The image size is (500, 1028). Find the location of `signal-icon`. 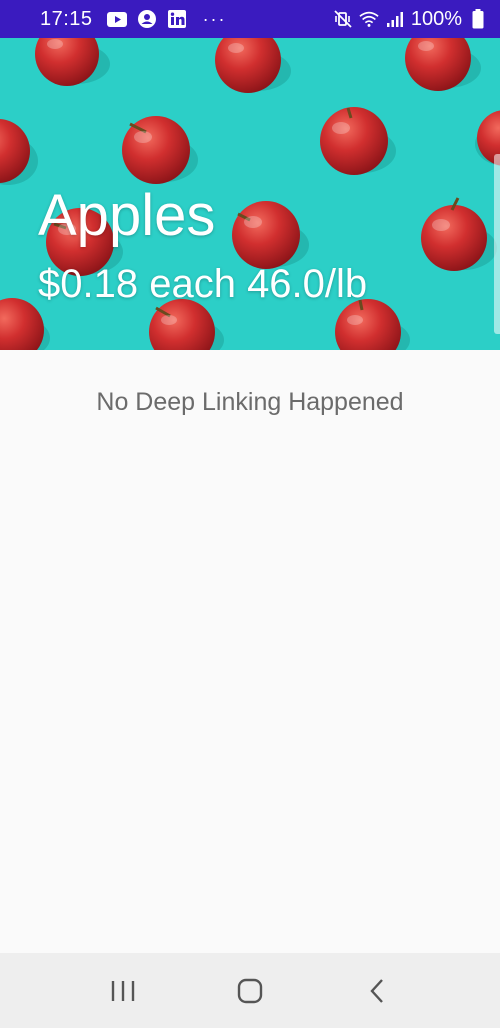

signal-icon is located at coordinates (395, 19).